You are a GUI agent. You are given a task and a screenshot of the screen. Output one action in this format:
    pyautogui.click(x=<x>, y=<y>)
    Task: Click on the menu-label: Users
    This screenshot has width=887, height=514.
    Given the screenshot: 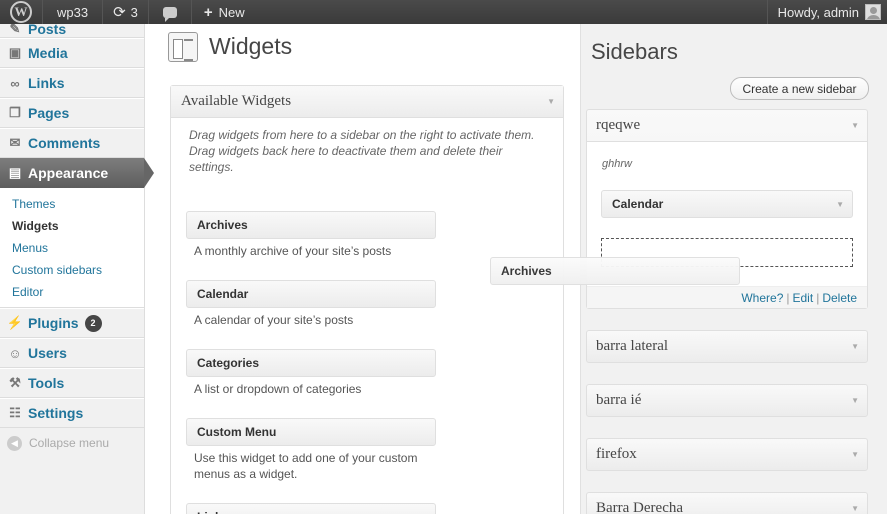 What is the action you would take?
    pyautogui.click(x=47, y=353)
    